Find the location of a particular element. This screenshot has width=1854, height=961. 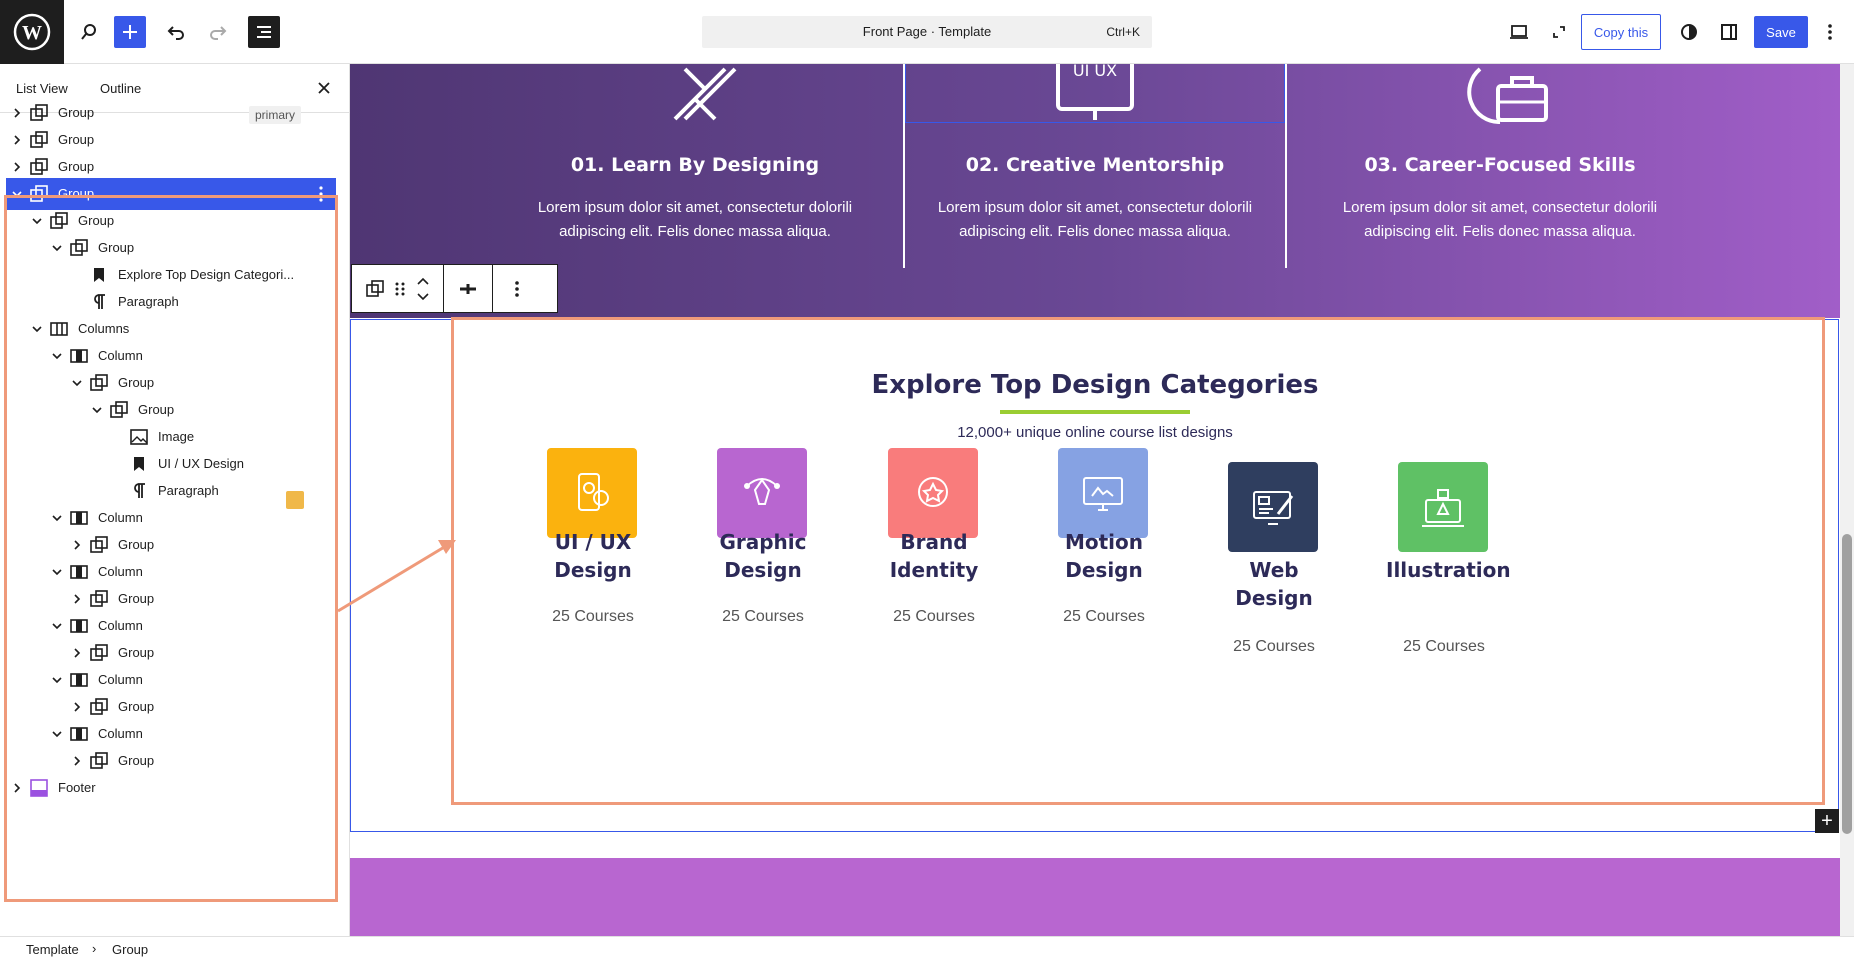

document-overview-icon is located at coordinates (264, 32).